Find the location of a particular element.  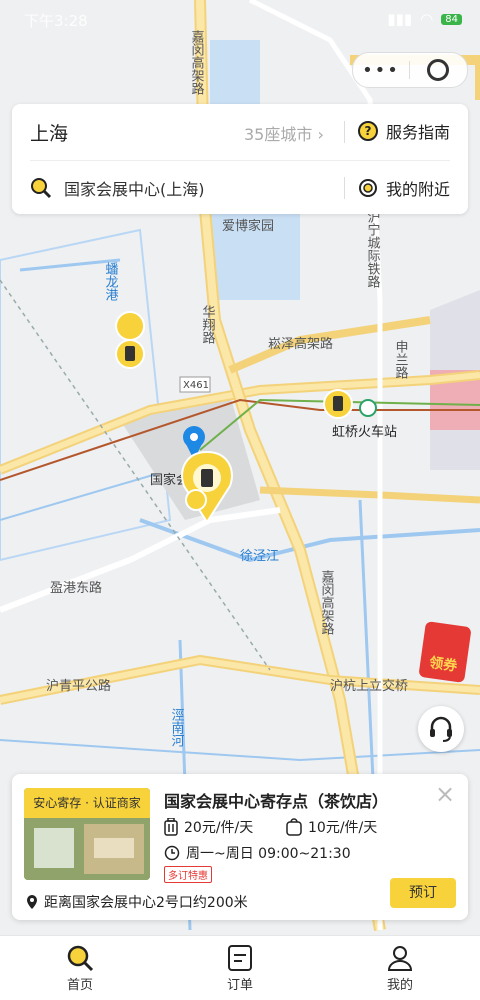

close-circle-icon is located at coordinates (438, 70).